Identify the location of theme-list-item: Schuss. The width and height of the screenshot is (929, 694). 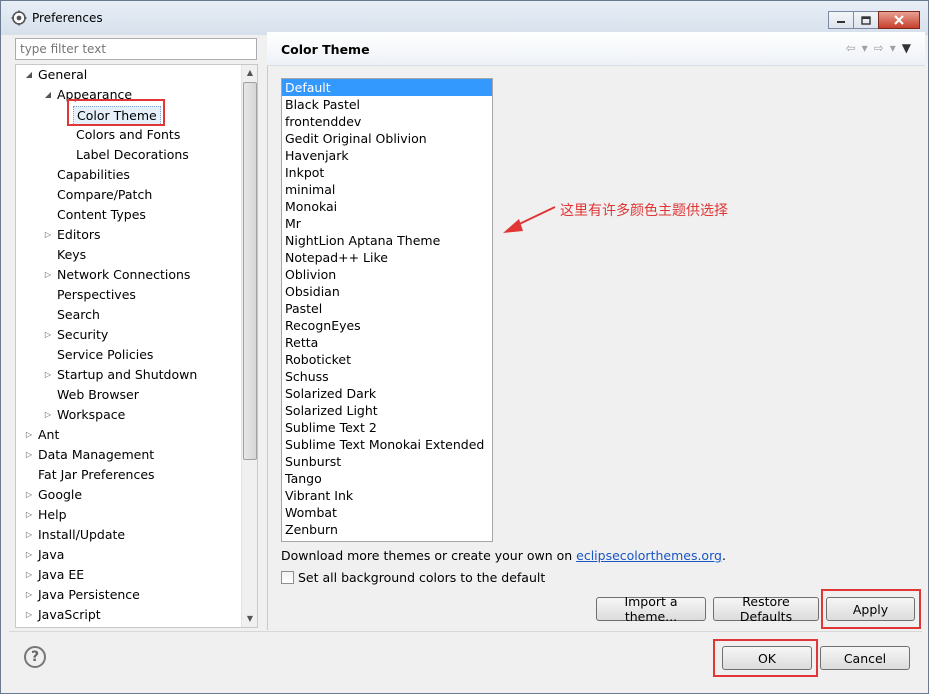
(387, 376).